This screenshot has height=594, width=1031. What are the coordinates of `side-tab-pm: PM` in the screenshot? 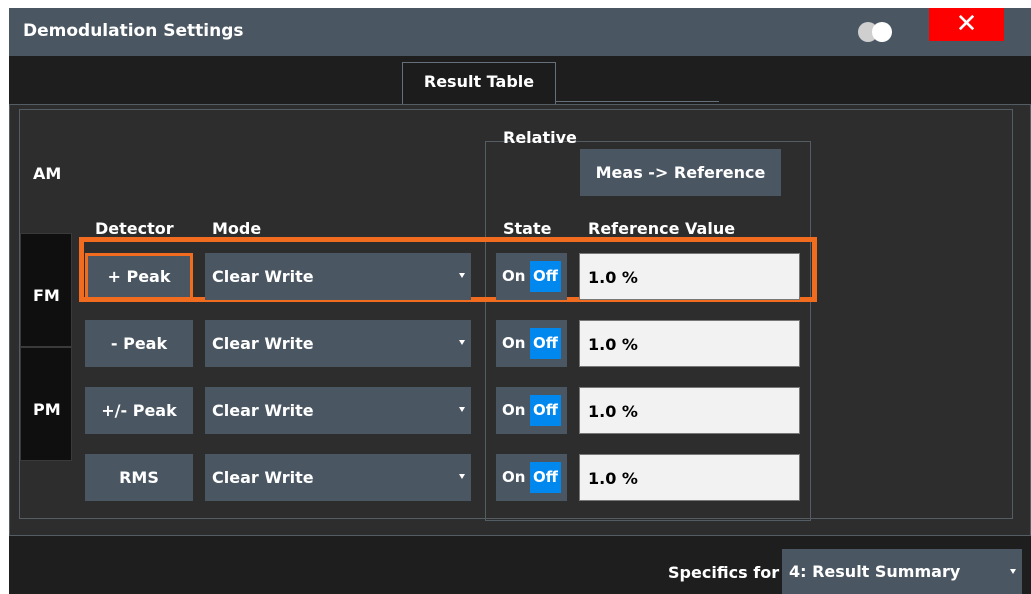 It's located at (46, 404).